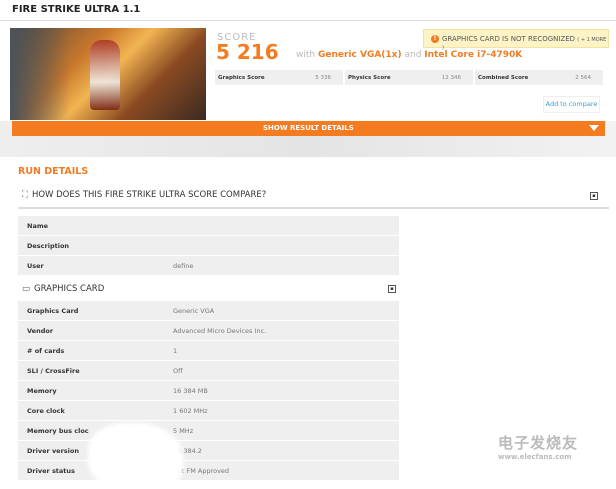 The width and height of the screenshot is (616, 489). I want to click on row-label: Vendor, so click(91, 330).